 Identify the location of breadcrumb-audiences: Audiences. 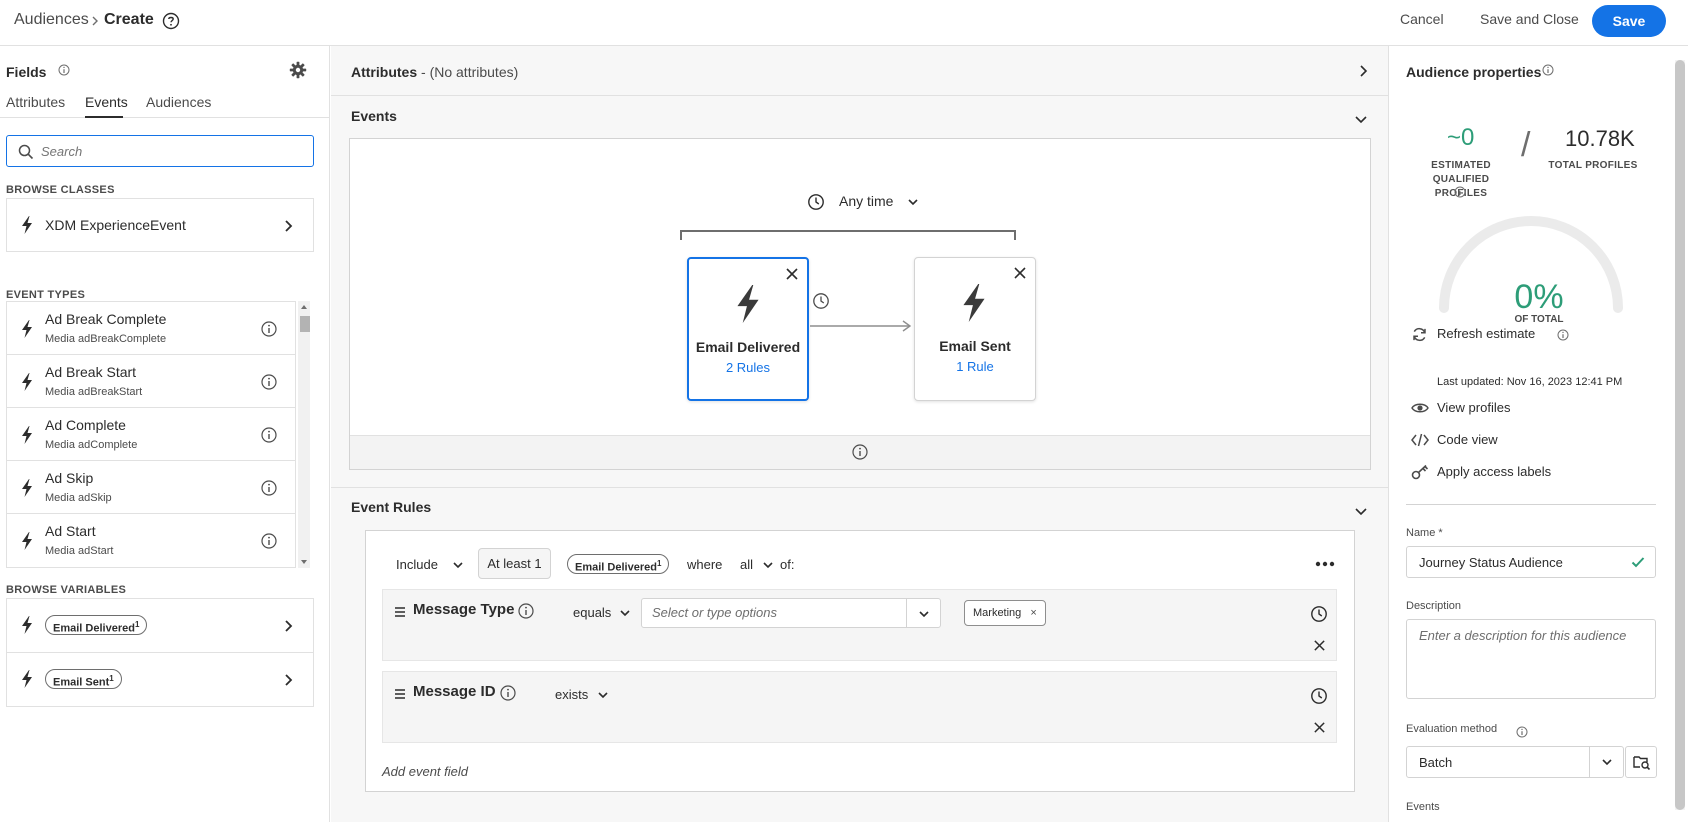
(51, 20).